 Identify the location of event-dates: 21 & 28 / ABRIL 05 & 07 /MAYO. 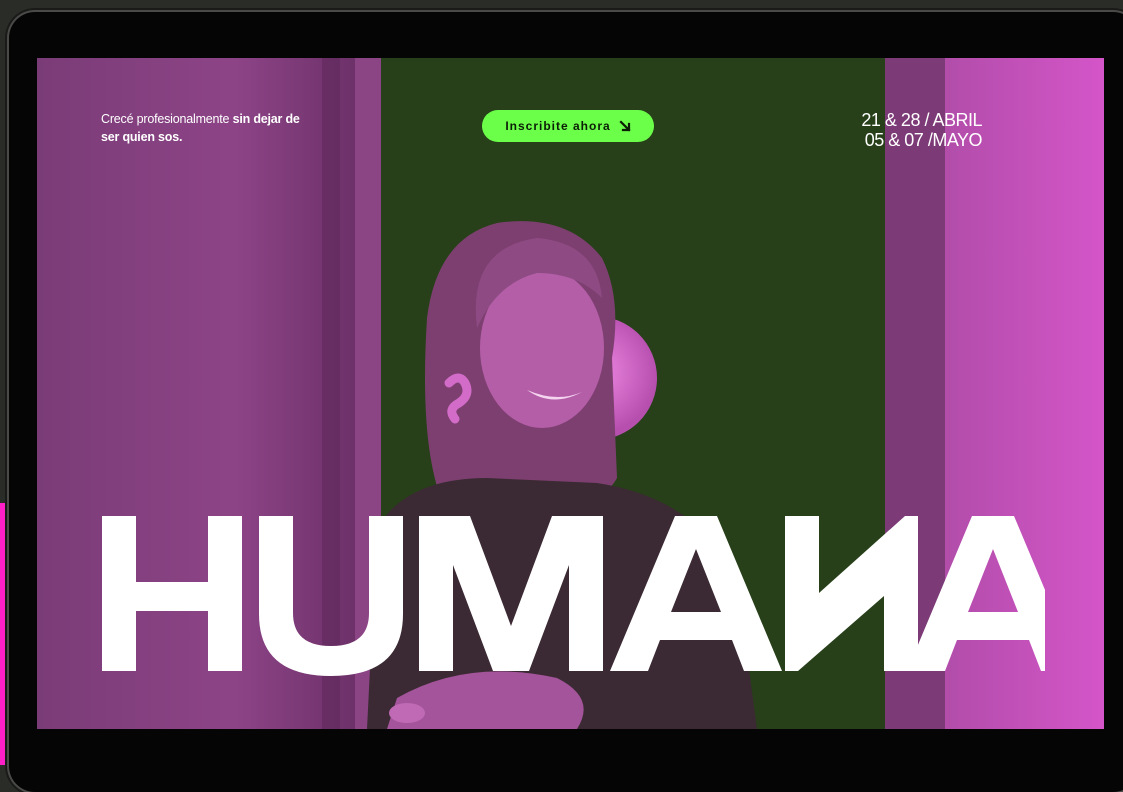
(921, 130).